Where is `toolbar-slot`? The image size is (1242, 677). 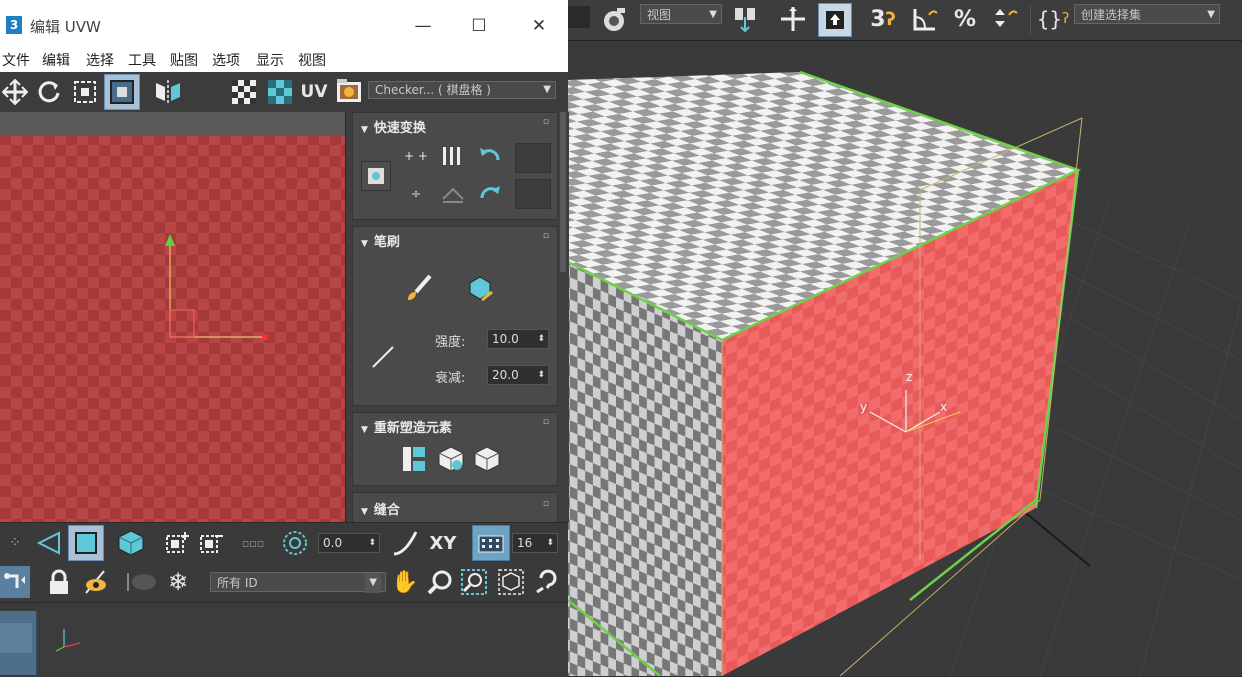
toolbar-slot is located at coordinates (579, 17).